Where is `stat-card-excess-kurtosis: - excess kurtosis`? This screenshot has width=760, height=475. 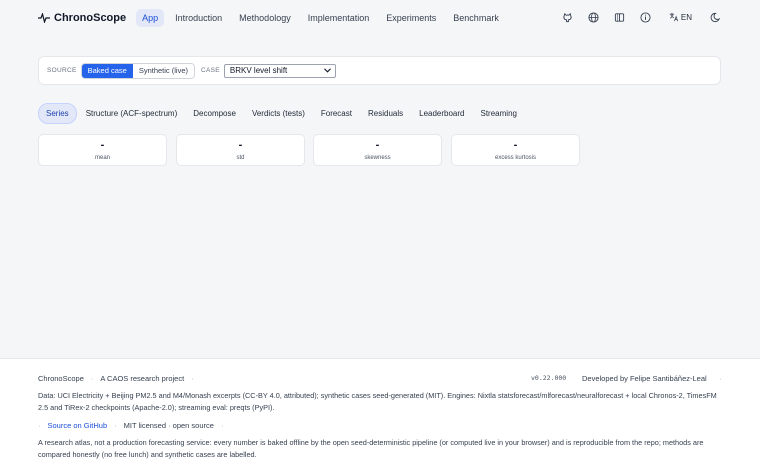
stat-card-excess-kurtosis: - excess kurtosis is located at coordinates (515, 150).